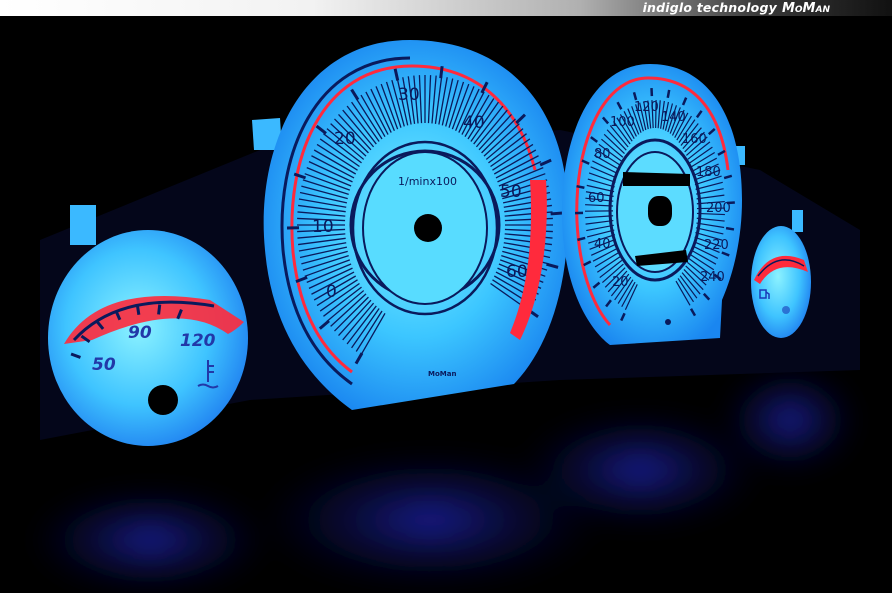  Describe the element at coordinates (712, 277) in the screenshot. I see `speed-label-240: 240` at that location.